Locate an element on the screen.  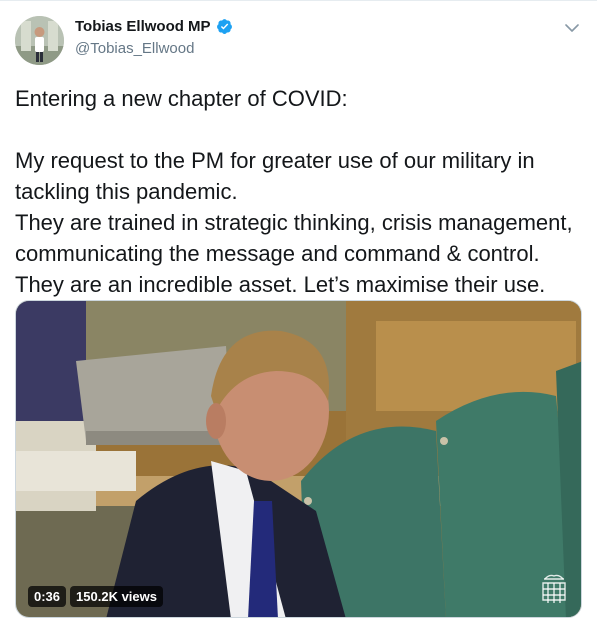
author-name-row: Tobias Ellwood MP is located at coordinates (154, 26).